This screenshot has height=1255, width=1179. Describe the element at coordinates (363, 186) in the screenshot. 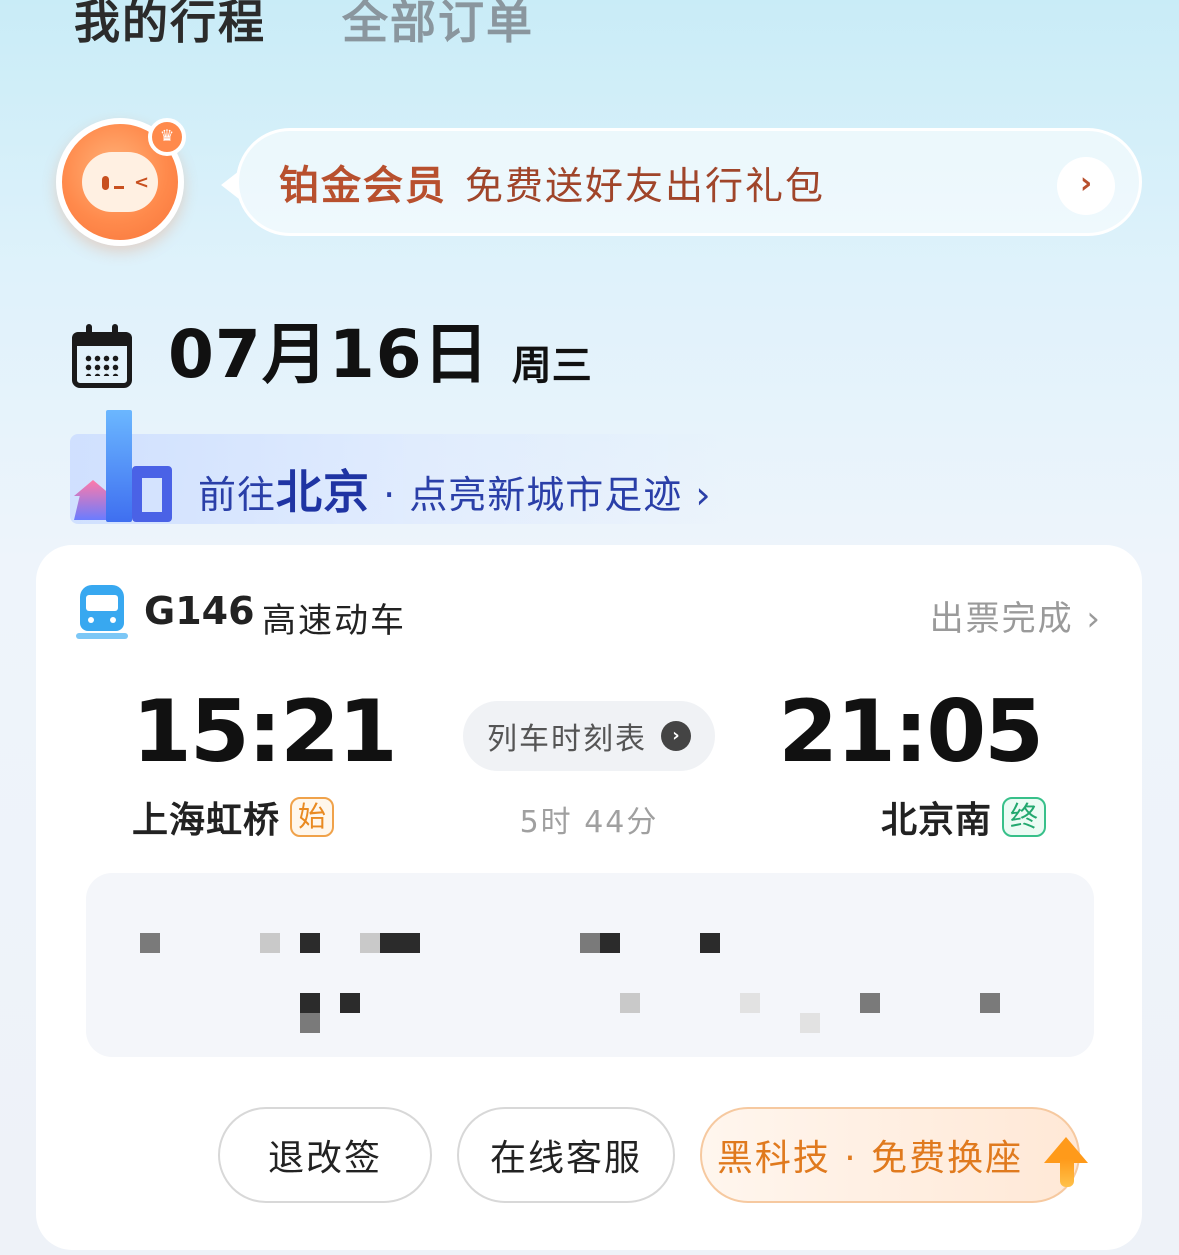

I see `member-title: 铂金会员` at that location.